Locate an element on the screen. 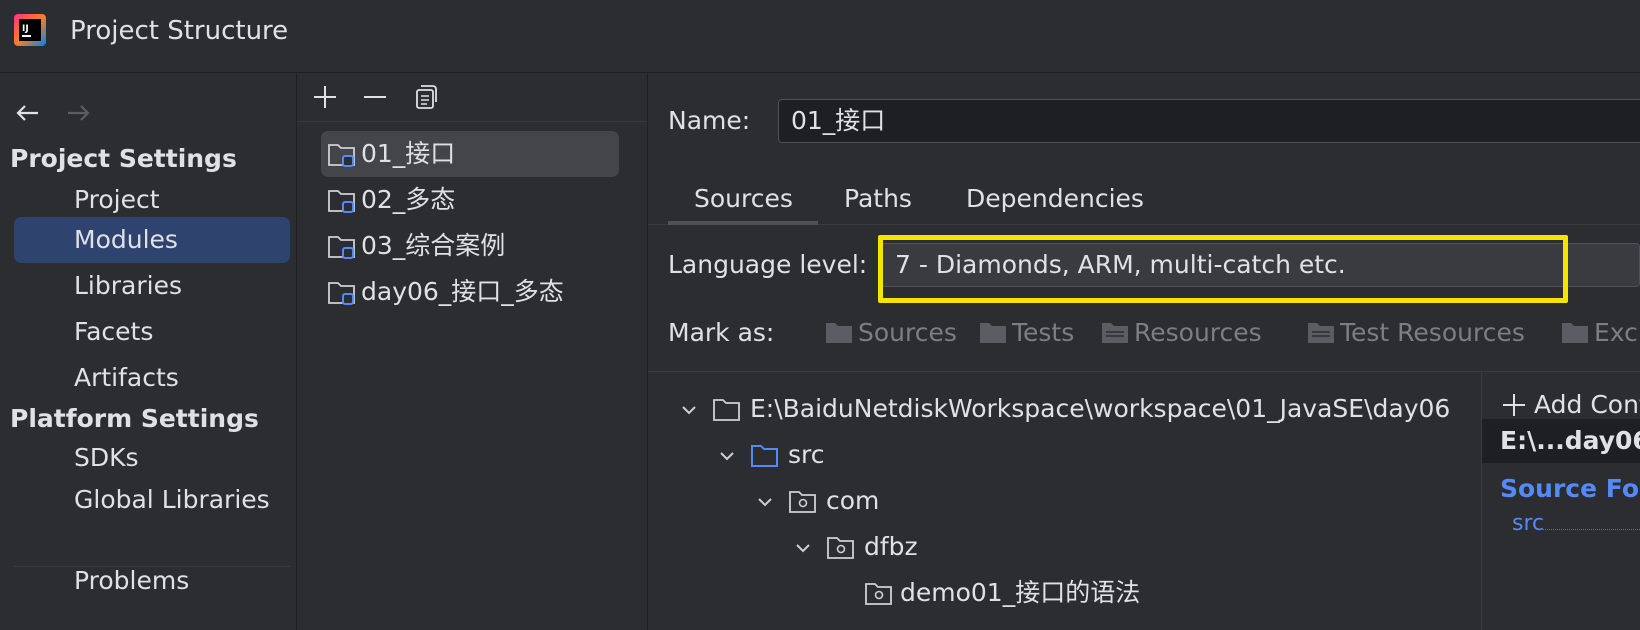 The height and width of the screenshot is (630, 1640). test-resources-folder-icon is located at coordinates (1321, 333).